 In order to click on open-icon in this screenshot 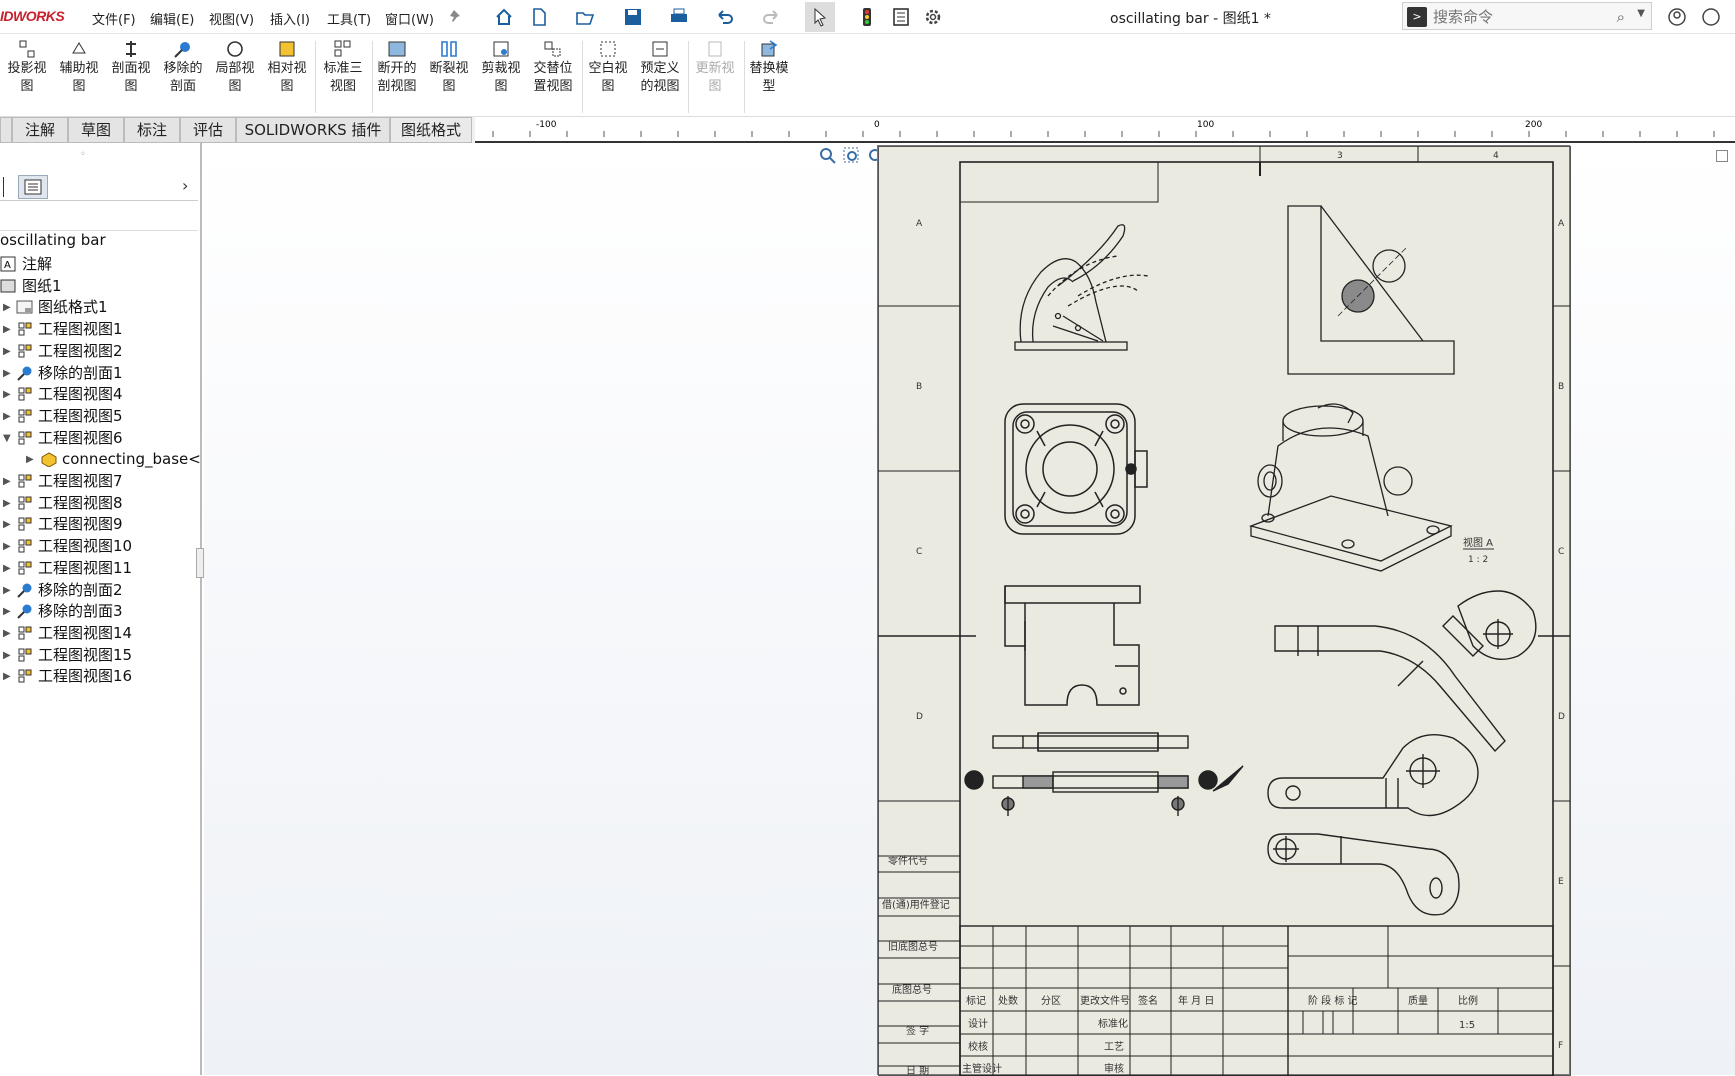, I will do `click(585, 17)`.